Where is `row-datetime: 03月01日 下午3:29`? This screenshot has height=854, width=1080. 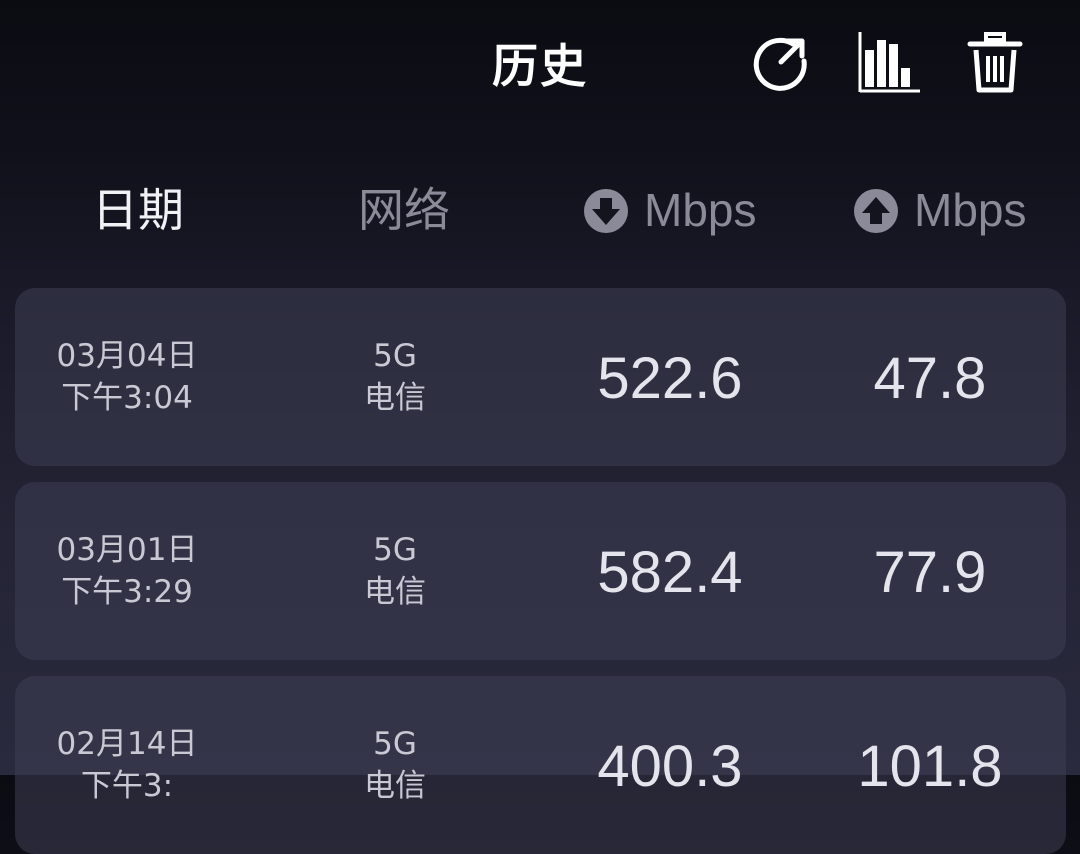
row-datetime: 03月01日 下午3:29 is located at coordinates (127, 571).